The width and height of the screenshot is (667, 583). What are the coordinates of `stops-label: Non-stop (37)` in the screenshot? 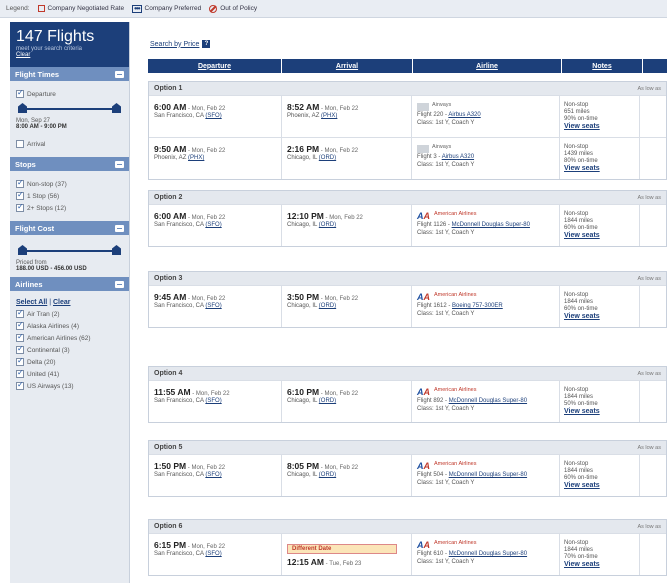 It's located at (47, 184).